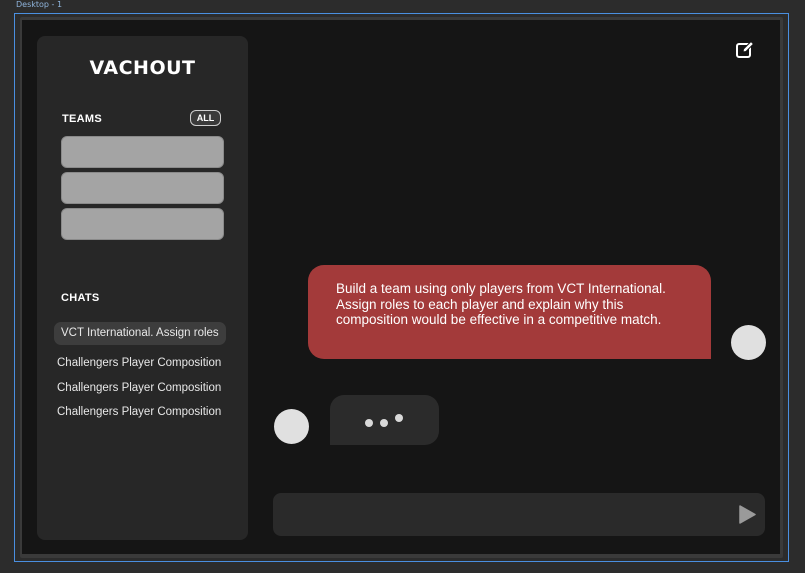  Describe the element at coordinates (140, 333) in the screenshot. I see `chat-item-active: VCT International. Assign roles` at that location.